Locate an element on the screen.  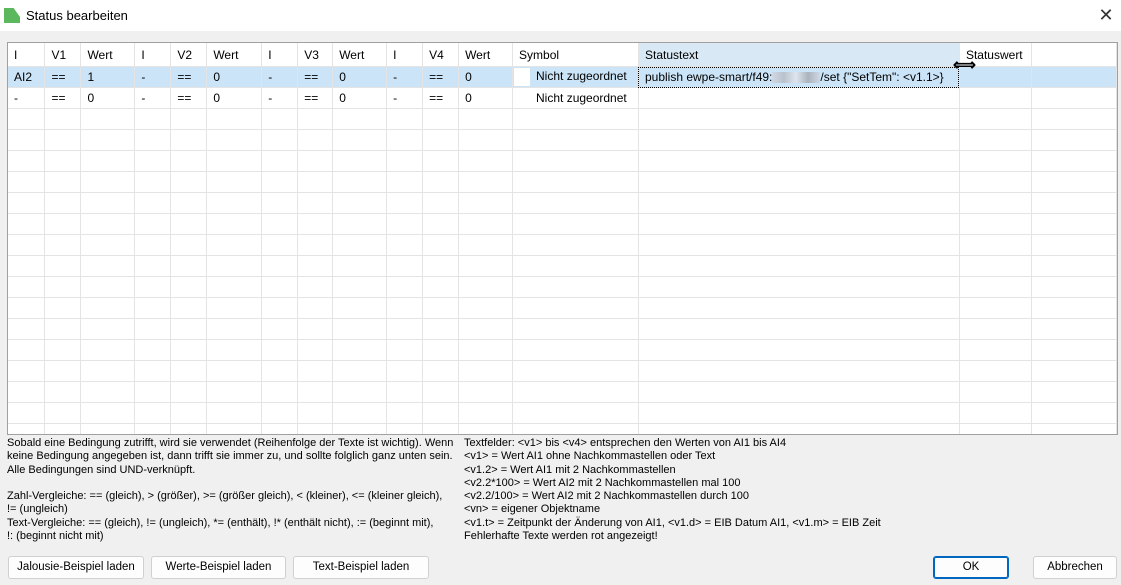
load-text-example-button: Text-Beispiel laden is located at coordinates (361, 567).